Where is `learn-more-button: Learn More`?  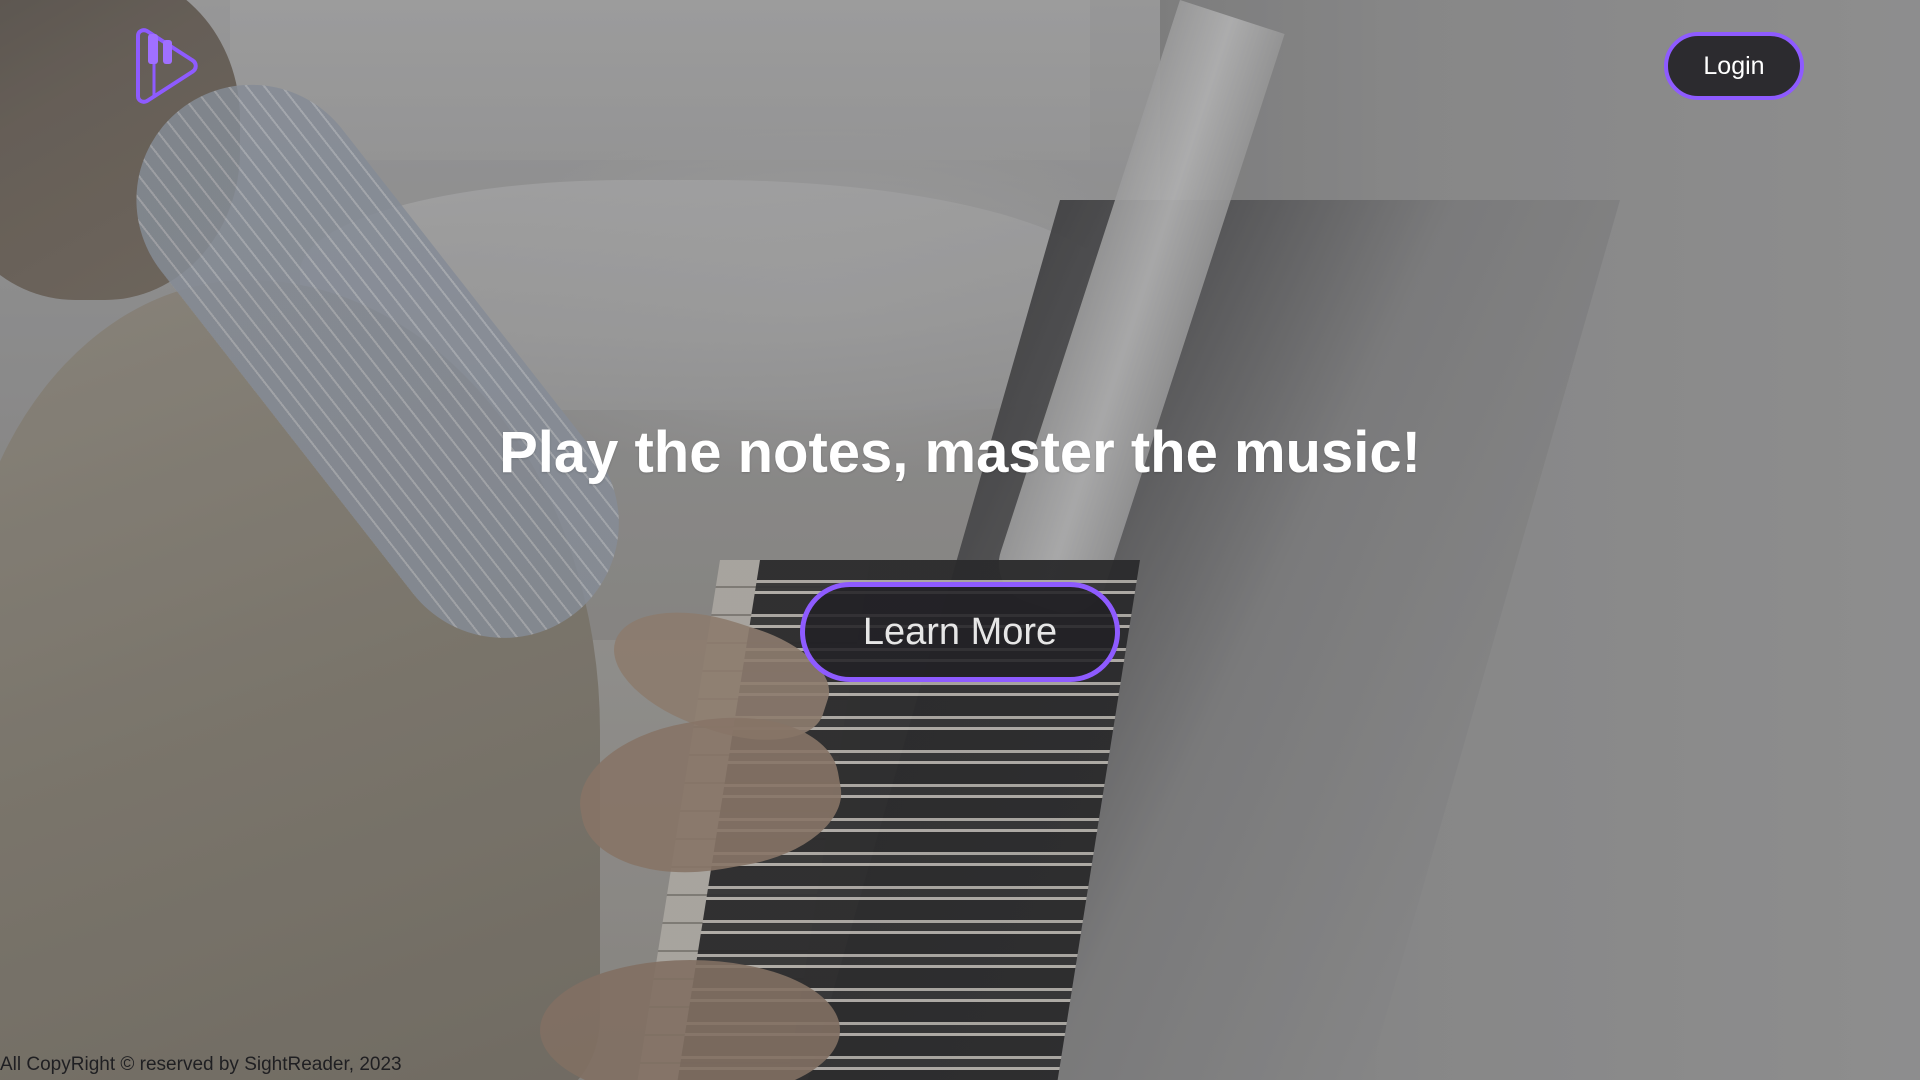
learn-more-button: Learn More is located at coordinates (960, 632).